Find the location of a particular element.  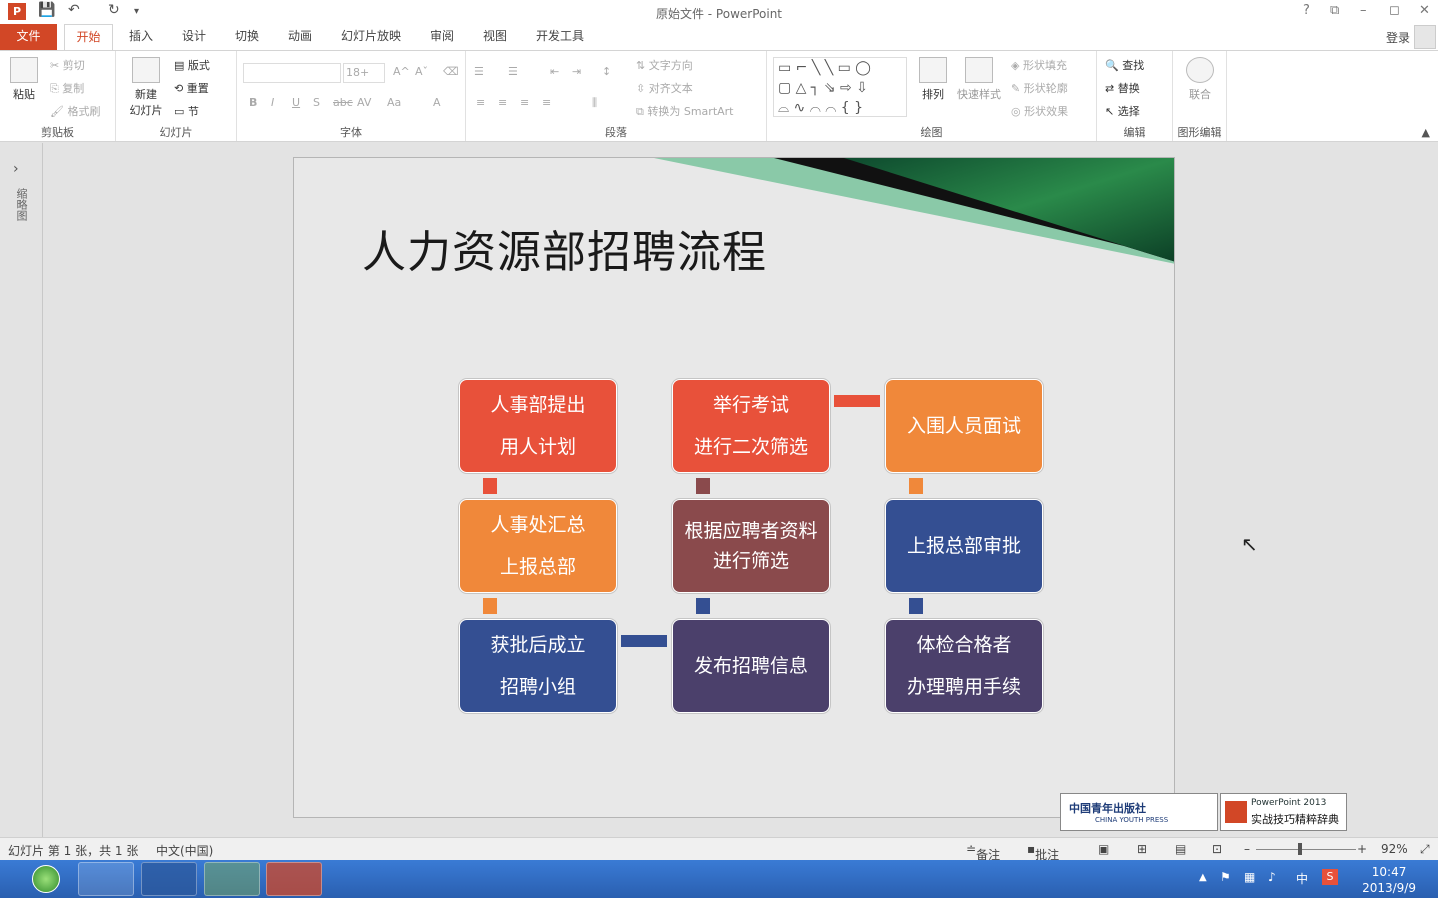

font-color-button: A is located at coordinates (437, 102).